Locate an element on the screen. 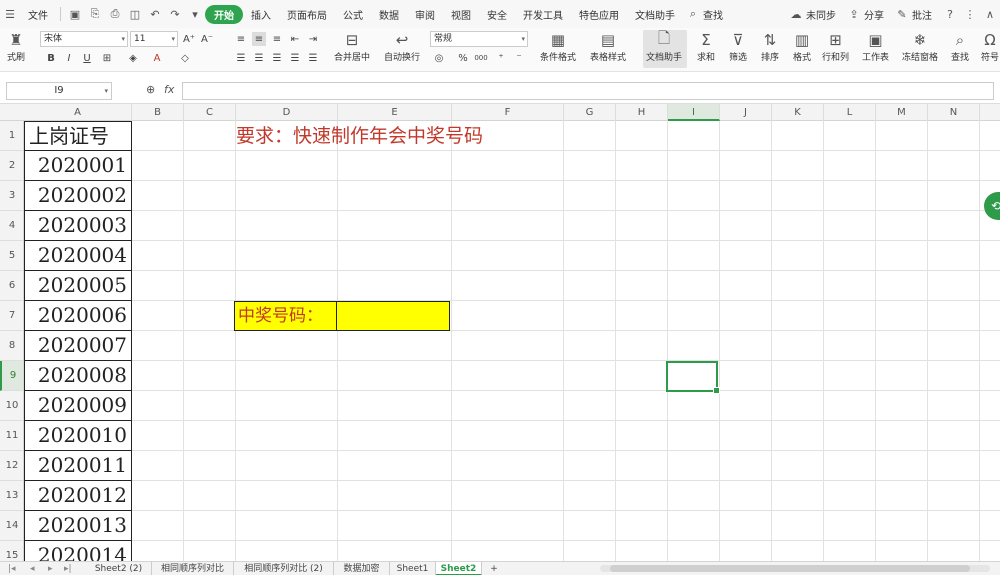  row-header-1: 1 is located at coordinates (11, 136).